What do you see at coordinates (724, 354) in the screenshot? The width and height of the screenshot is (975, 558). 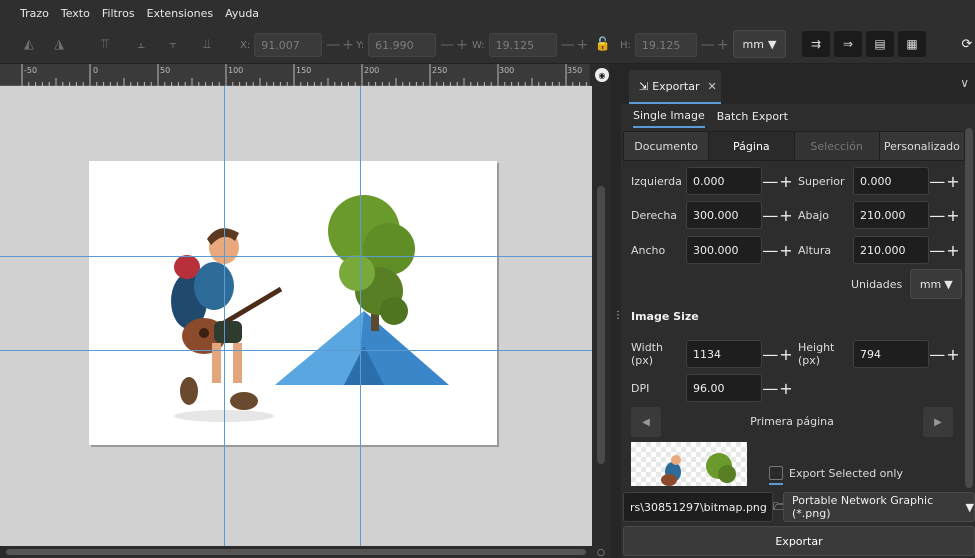 I see `width-input: 1134` at bounding box center [724, 354].